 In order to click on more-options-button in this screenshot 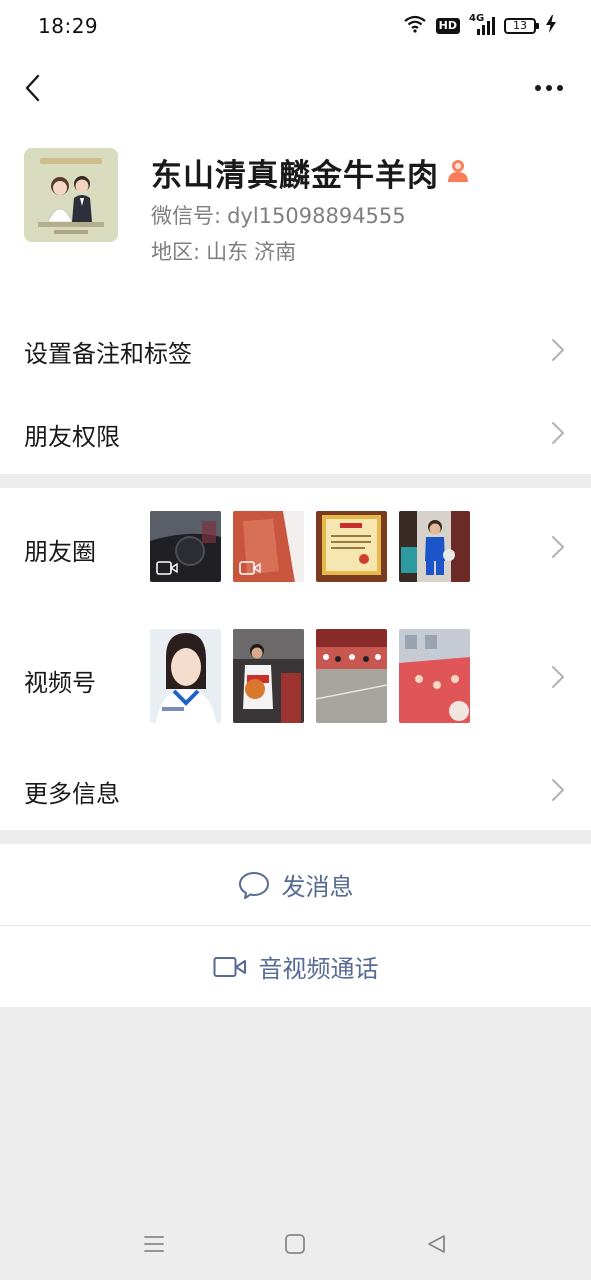, I will do `click(549, 88)`.